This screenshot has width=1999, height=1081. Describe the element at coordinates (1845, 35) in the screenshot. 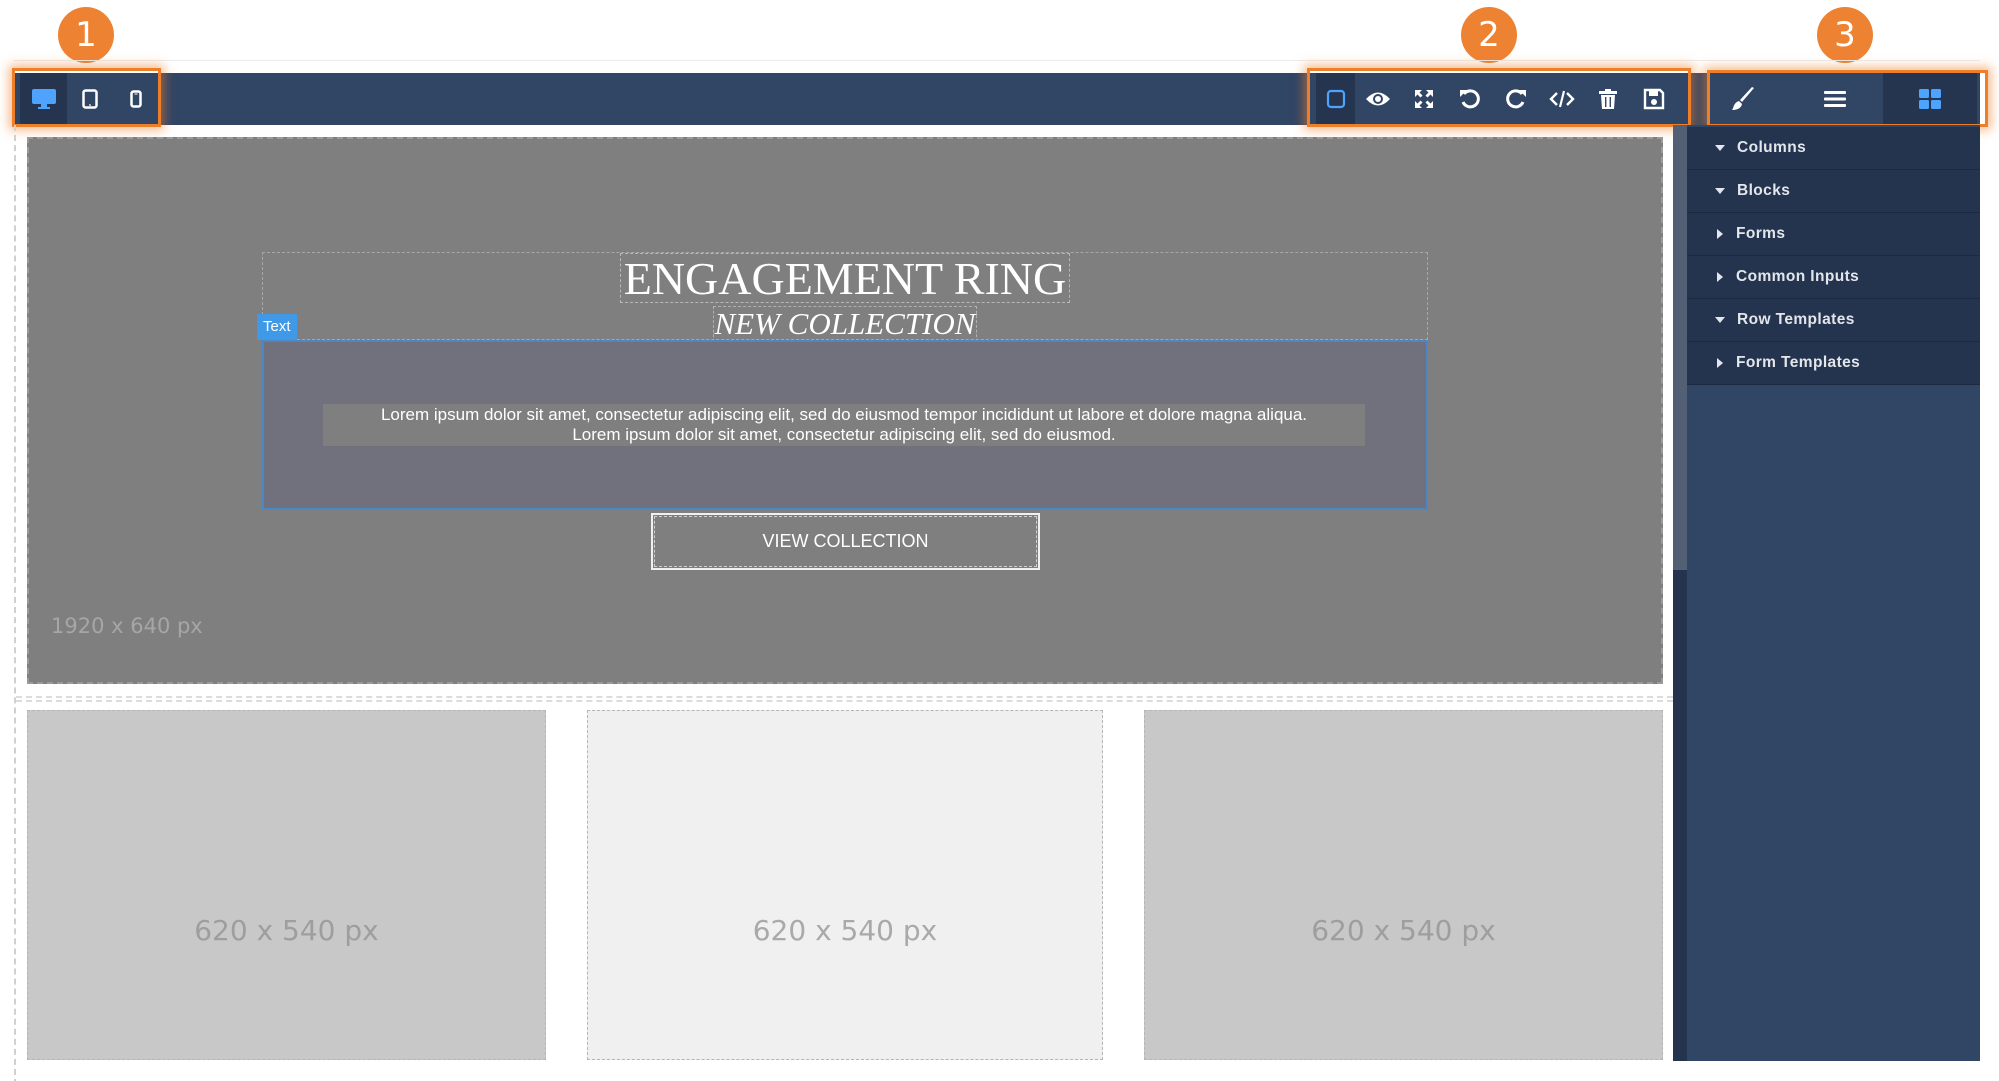

I see `callout-badge-3: 3` at that location.